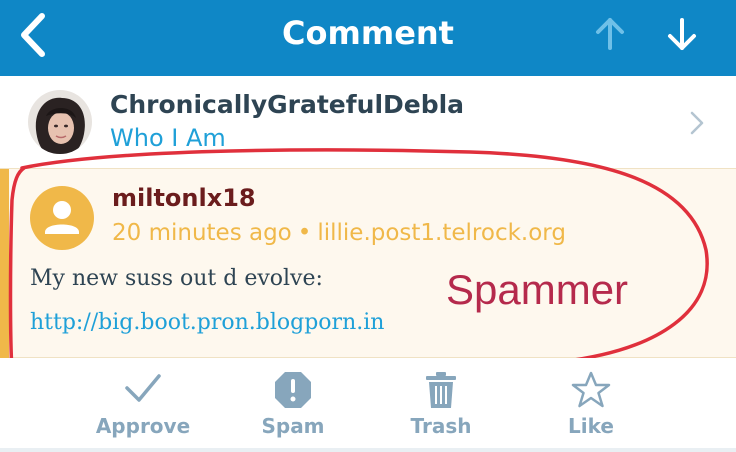  What do you see at coordinates (591, 426) in the screenshot?
I see `like-label: Like` at bounding box center [591, 426].